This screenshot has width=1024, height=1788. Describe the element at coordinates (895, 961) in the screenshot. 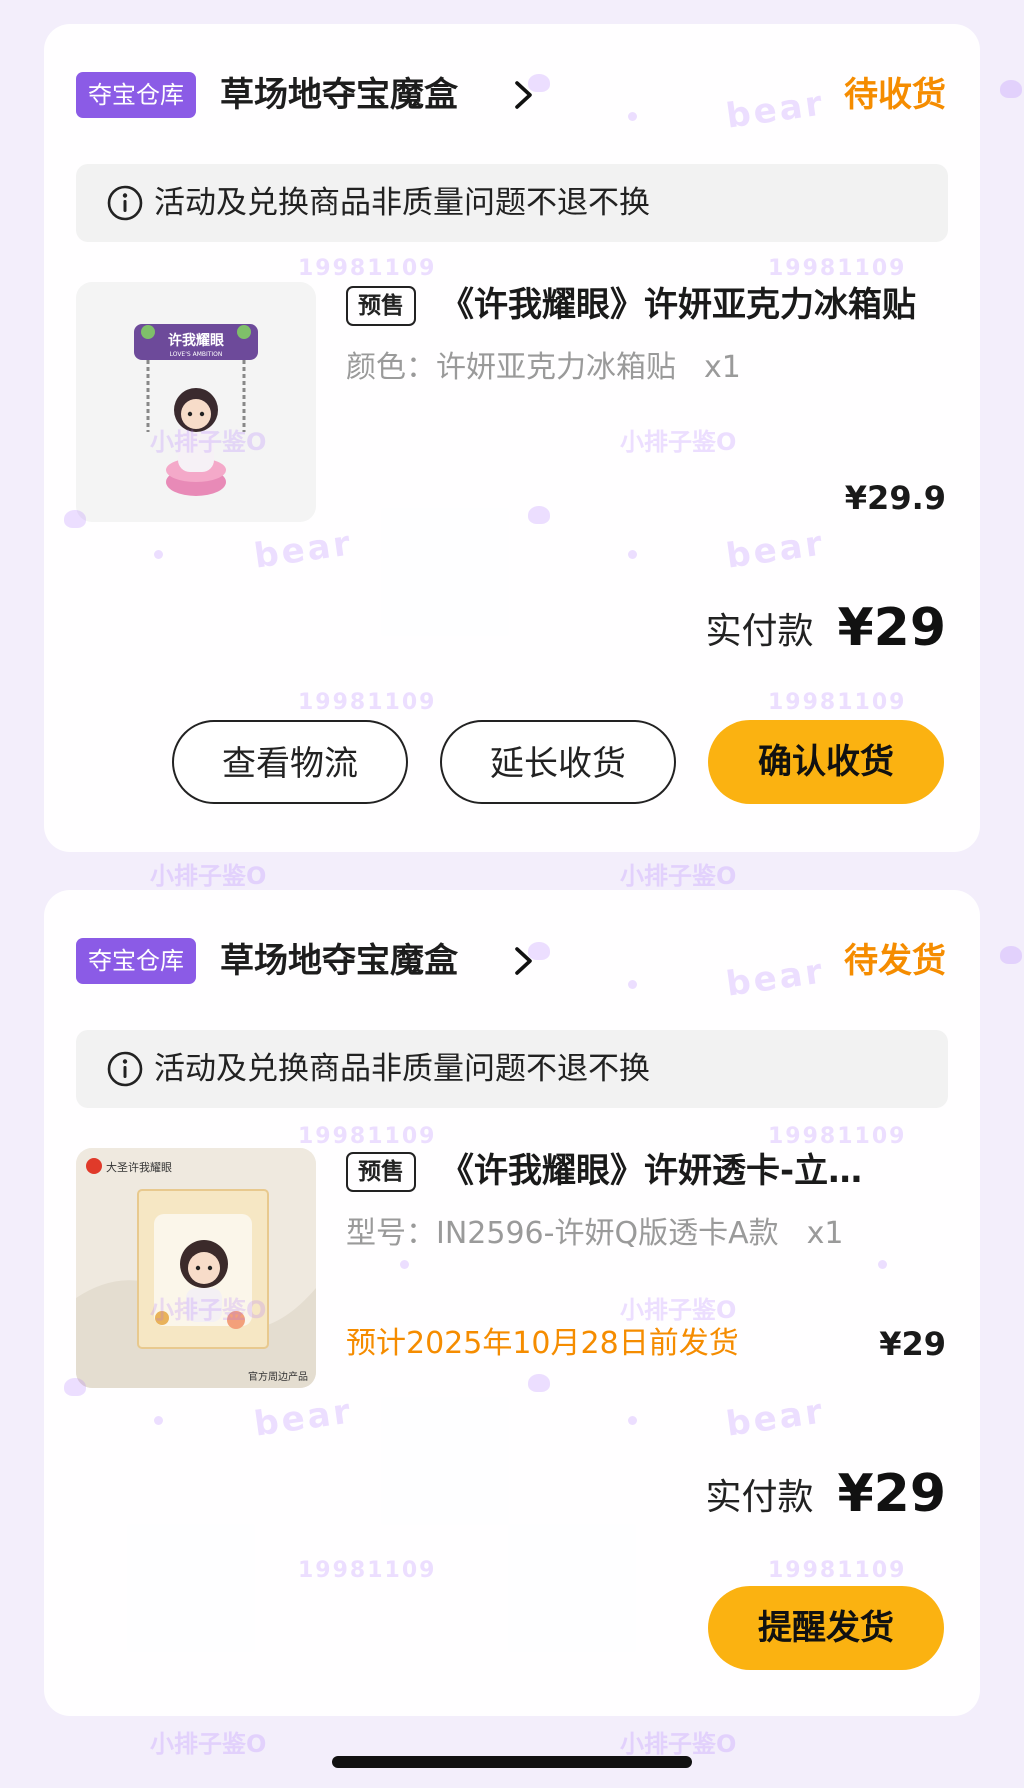

I see `order-status: 待发货` at that location.